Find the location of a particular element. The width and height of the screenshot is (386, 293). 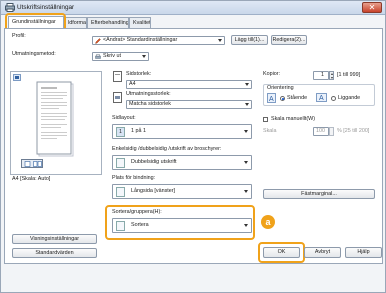

view-toggle-group is located at coordinates (32, 163).